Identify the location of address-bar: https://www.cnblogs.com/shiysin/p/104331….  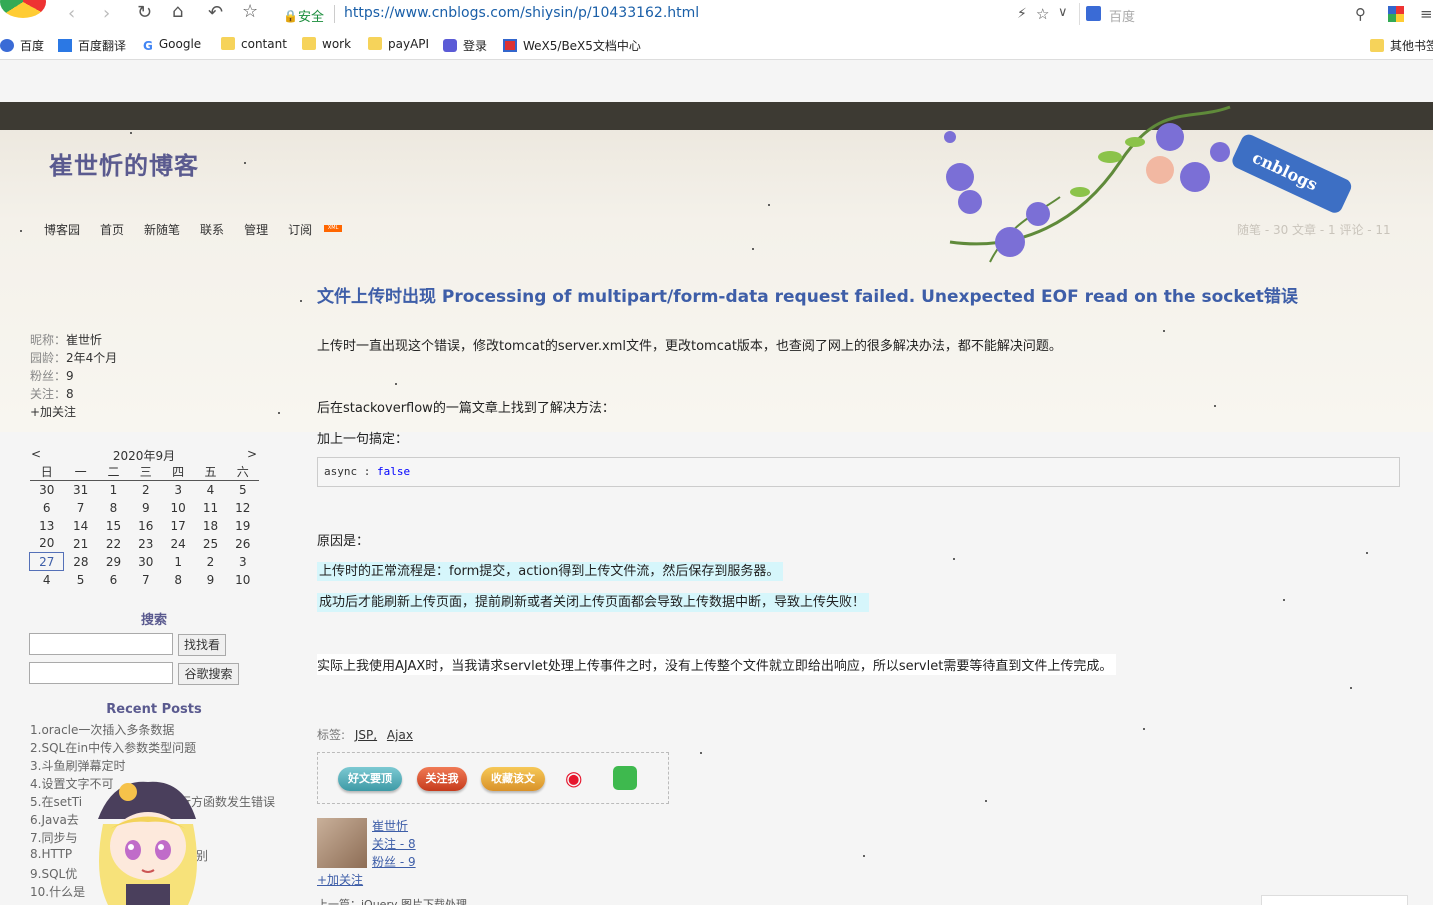
(521, 13).